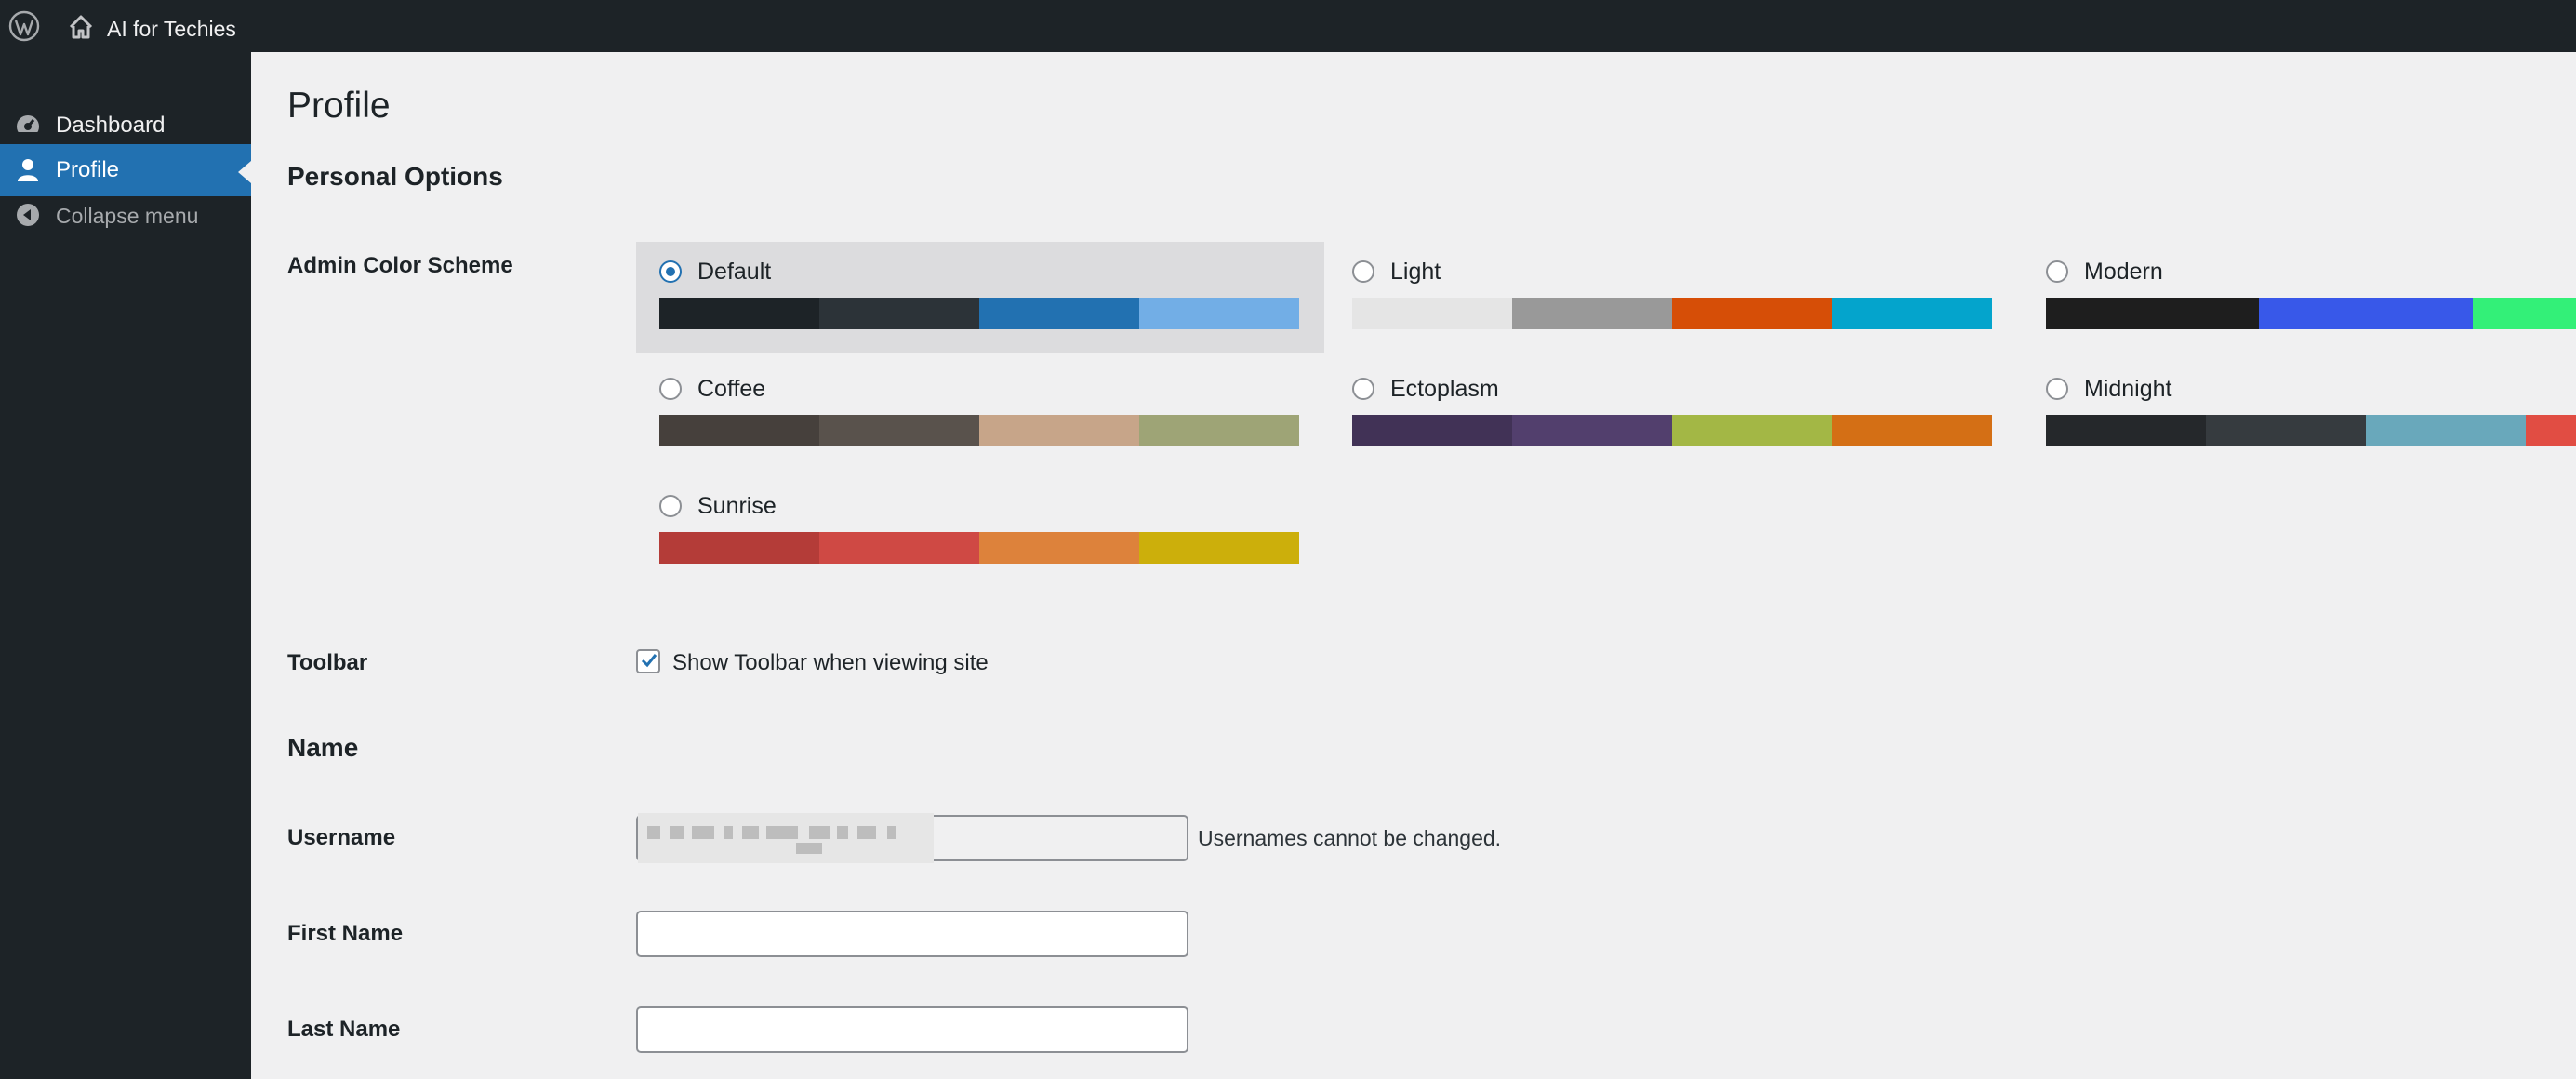 The image size is (2576, 1079). Describe the element at coordinates (1350, 838) in the screenshot. I see `username-note: Usernames cannot be changed.` at that location.